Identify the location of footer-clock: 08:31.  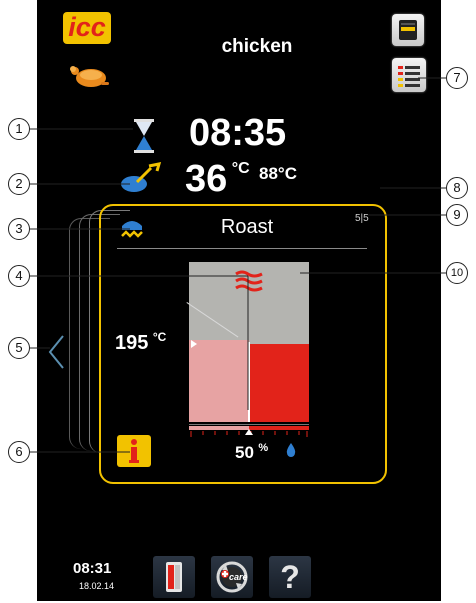
(92, 568).